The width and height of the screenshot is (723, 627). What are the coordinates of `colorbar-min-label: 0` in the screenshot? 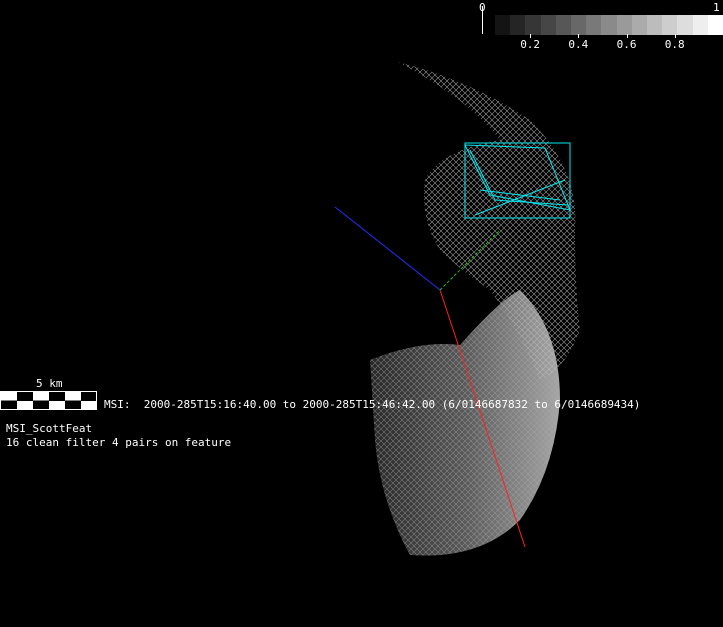 It's located at (482, 7).